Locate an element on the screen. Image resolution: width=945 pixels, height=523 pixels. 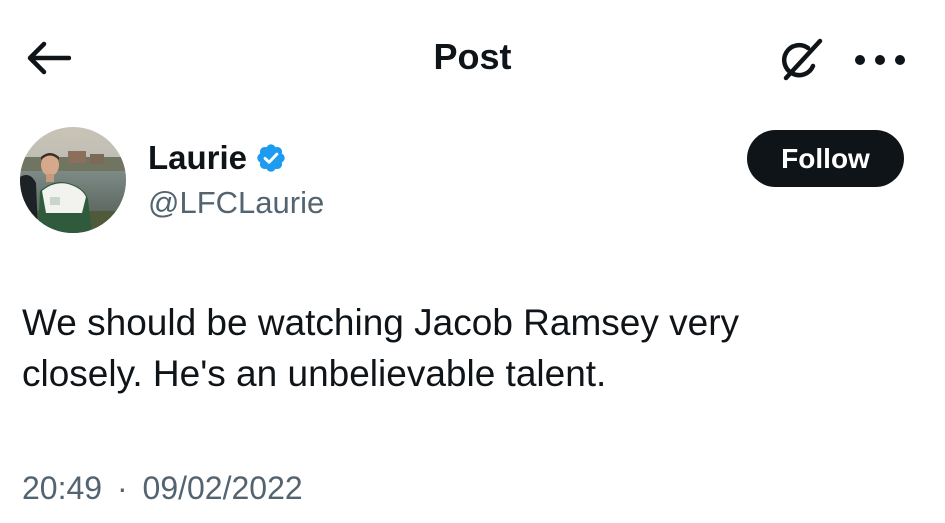
avatar is located at coordinates (73, 180).